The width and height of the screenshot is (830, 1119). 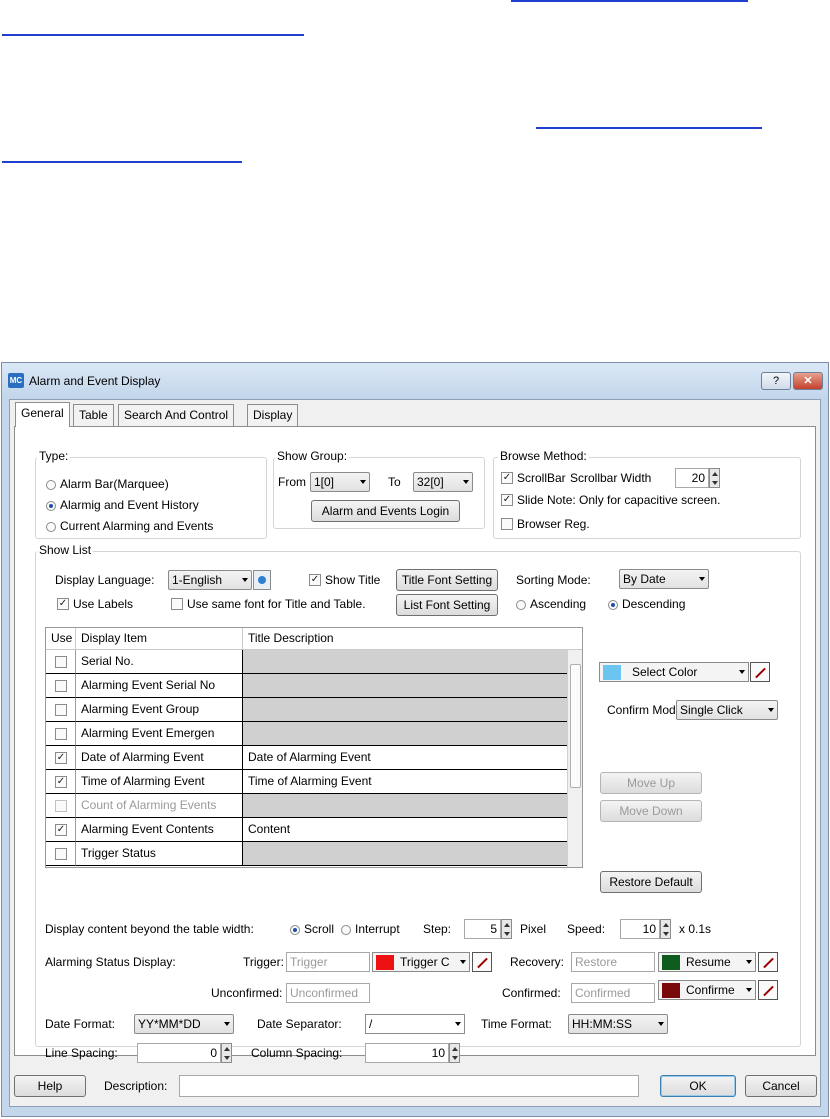 What do you see at coordinates (406, 758) in the screenshot?
I see `title-description-cell: Date of Alarming Event` at bounding box center [406, 758].